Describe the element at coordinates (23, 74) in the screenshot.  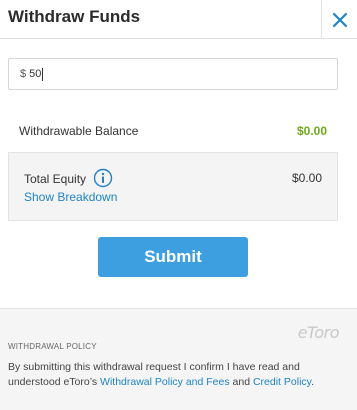
I see `currency-symbol: $` at that location.